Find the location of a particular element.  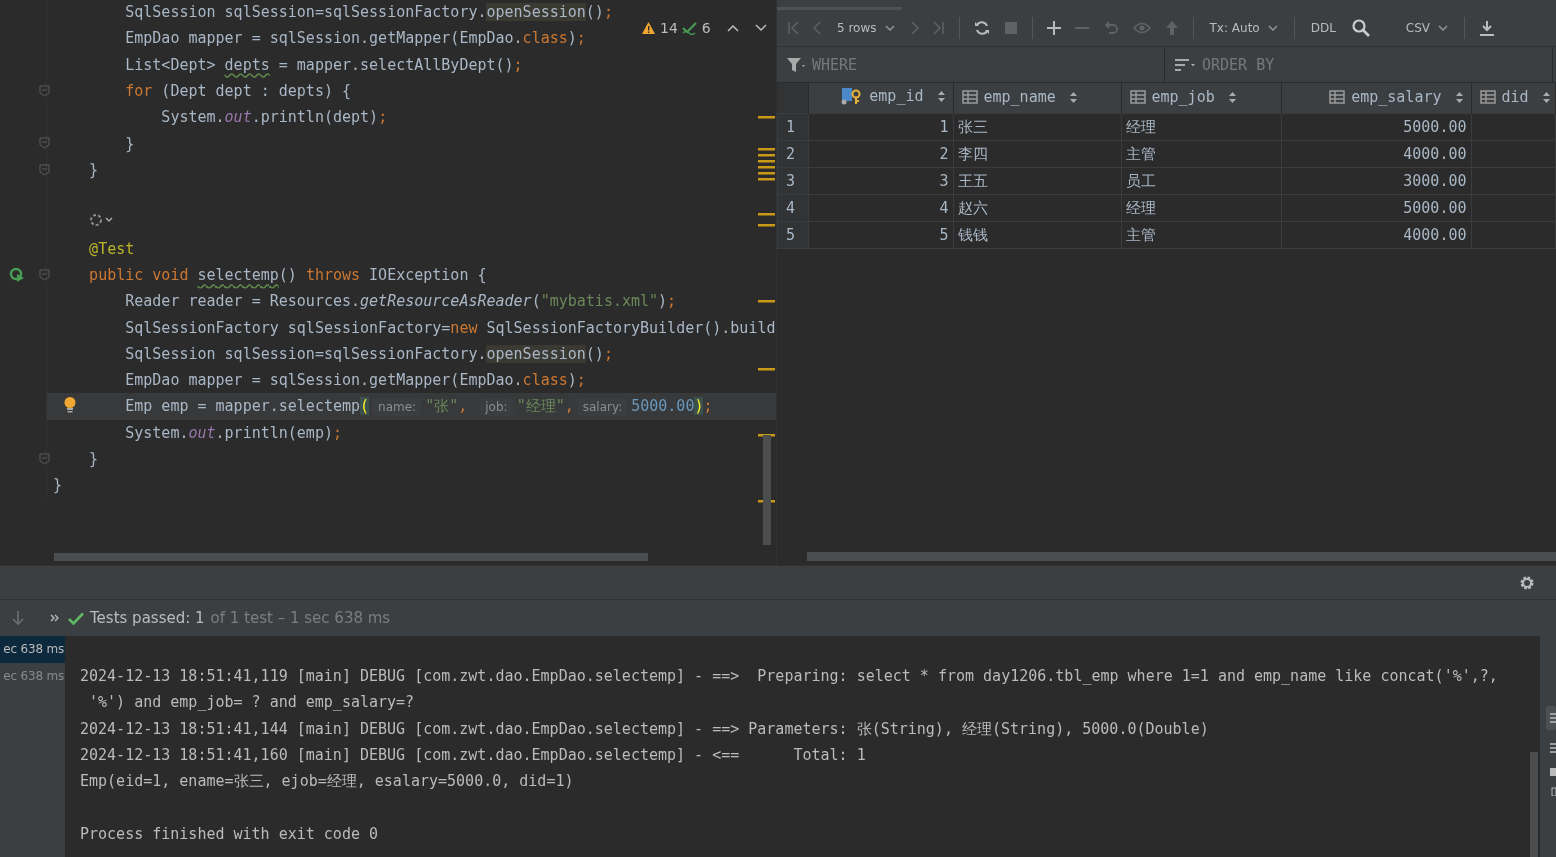

run-icon is located at coordinates (17, 274).